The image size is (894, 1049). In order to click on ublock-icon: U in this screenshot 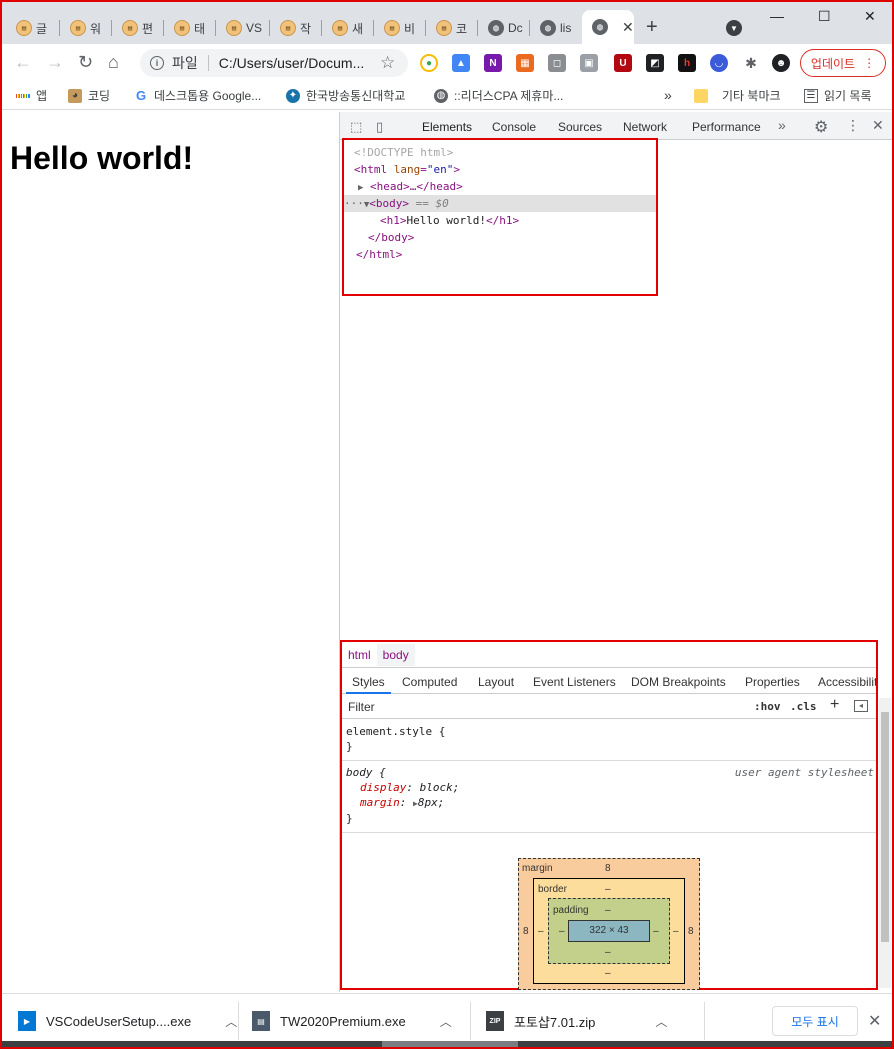, I will do `click(623, 63)`.